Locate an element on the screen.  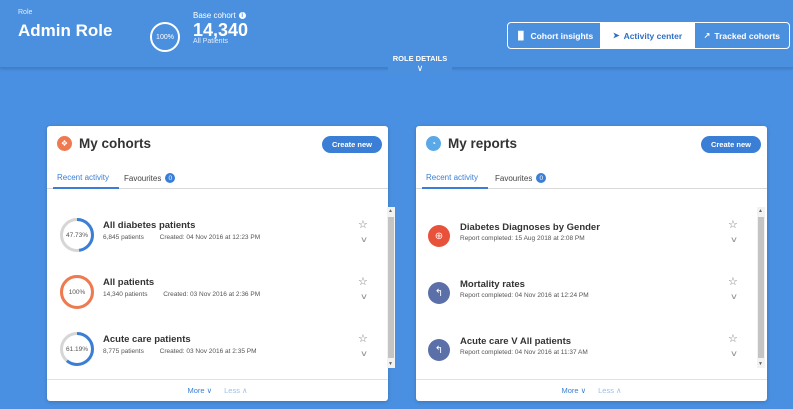
base-cohort-percent: 100% is located at coordinates (165, 37).